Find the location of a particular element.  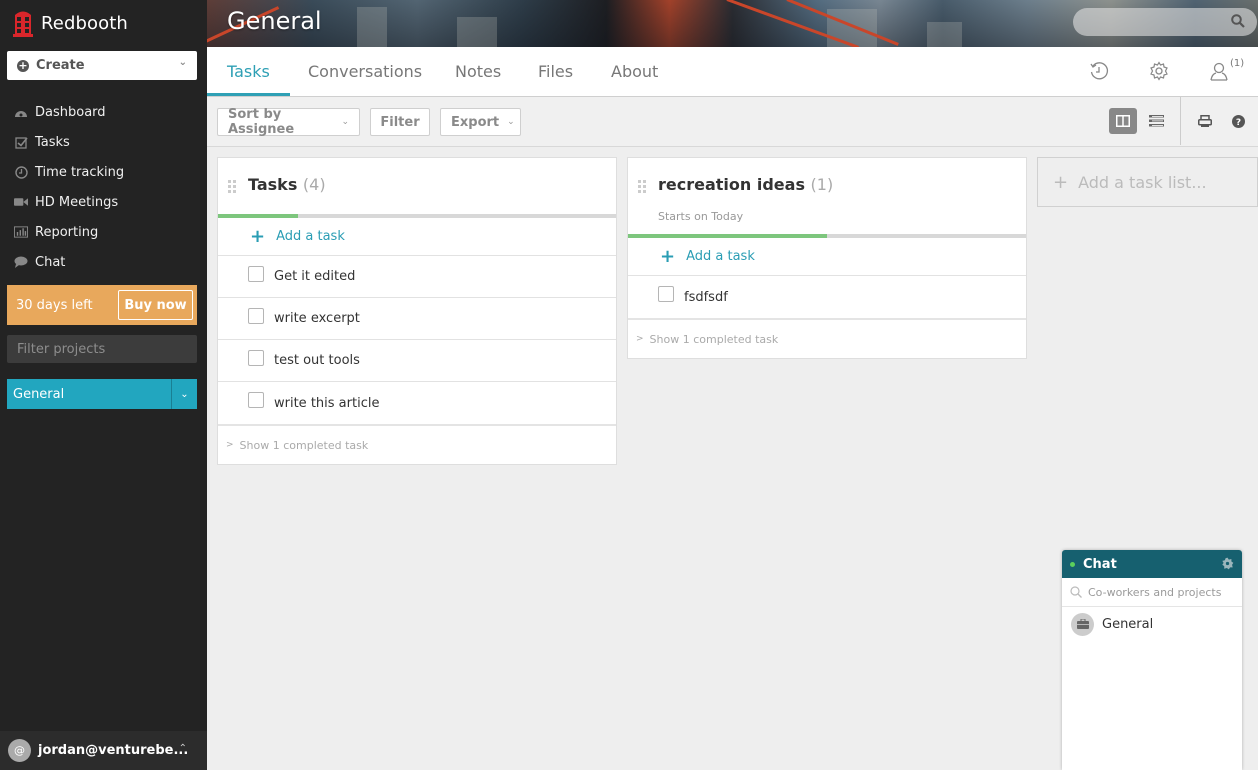

column-view-button is located at coordinates (1123, 121).